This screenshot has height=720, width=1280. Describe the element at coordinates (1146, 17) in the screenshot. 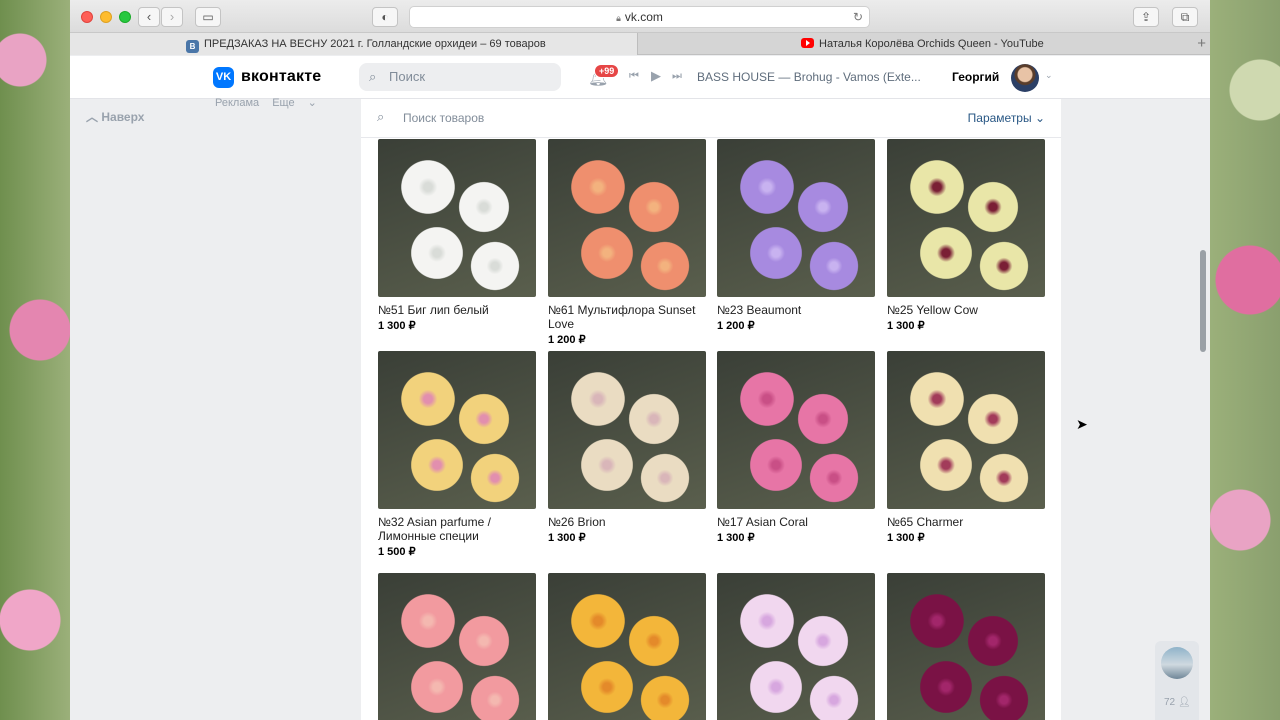

I see `share-icon: ⇪` at that location.